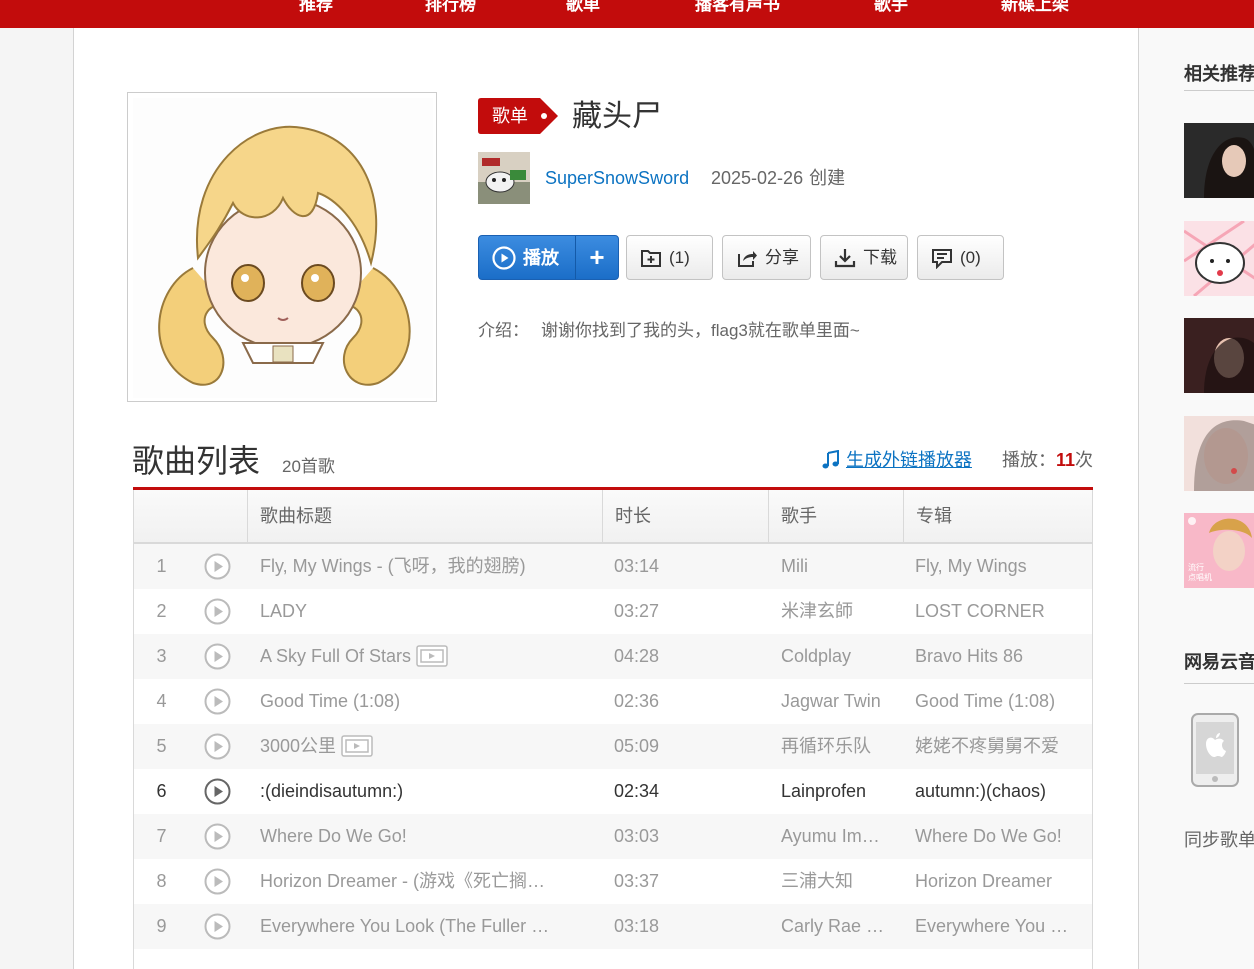 The height and width of the screenshot is (969, 1254). Describe the element at coordinates (782, 257) in the screenshot. I see `share-label: 分享` at that location.